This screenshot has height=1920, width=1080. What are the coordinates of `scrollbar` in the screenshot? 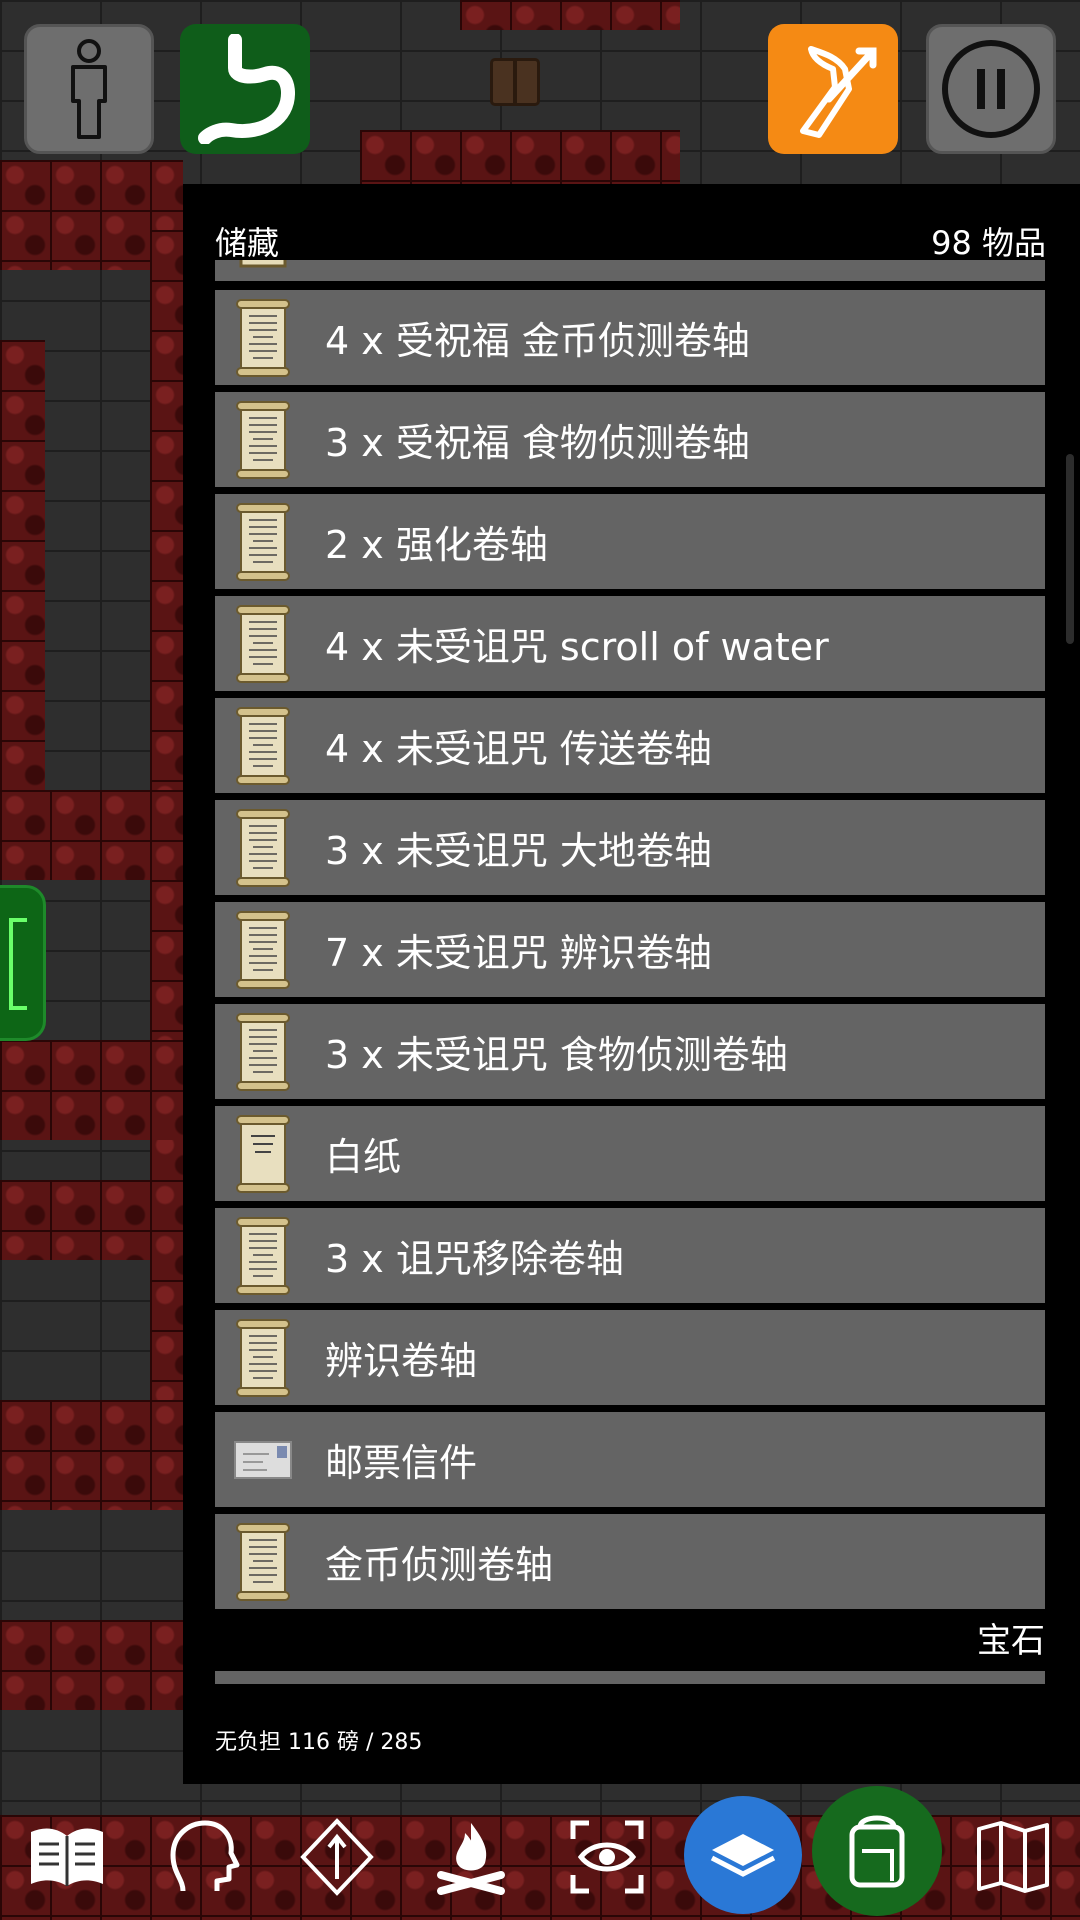 It's located at (1070, 549).